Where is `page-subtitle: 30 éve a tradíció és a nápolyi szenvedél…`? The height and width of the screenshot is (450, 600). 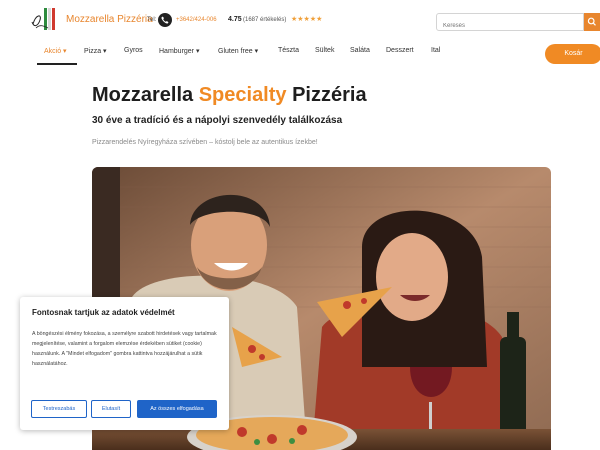 page-subtitle: 30 éve a tradíció és a nápolyi szenvedél… is located at coordinates (217, 120).